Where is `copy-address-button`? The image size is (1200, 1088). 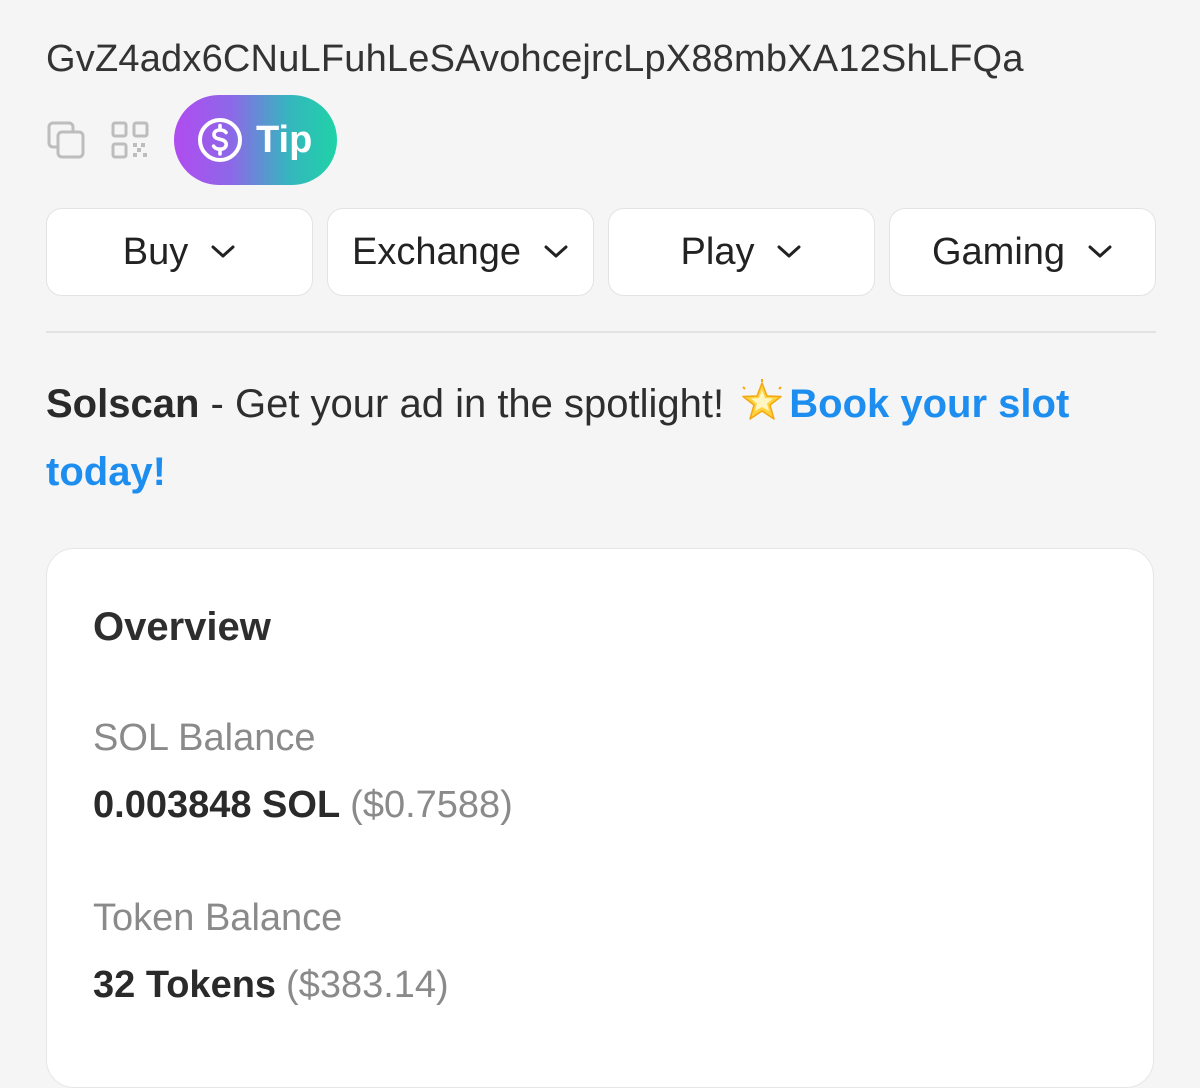 copy-address-button is located at coordinates (66, 140).